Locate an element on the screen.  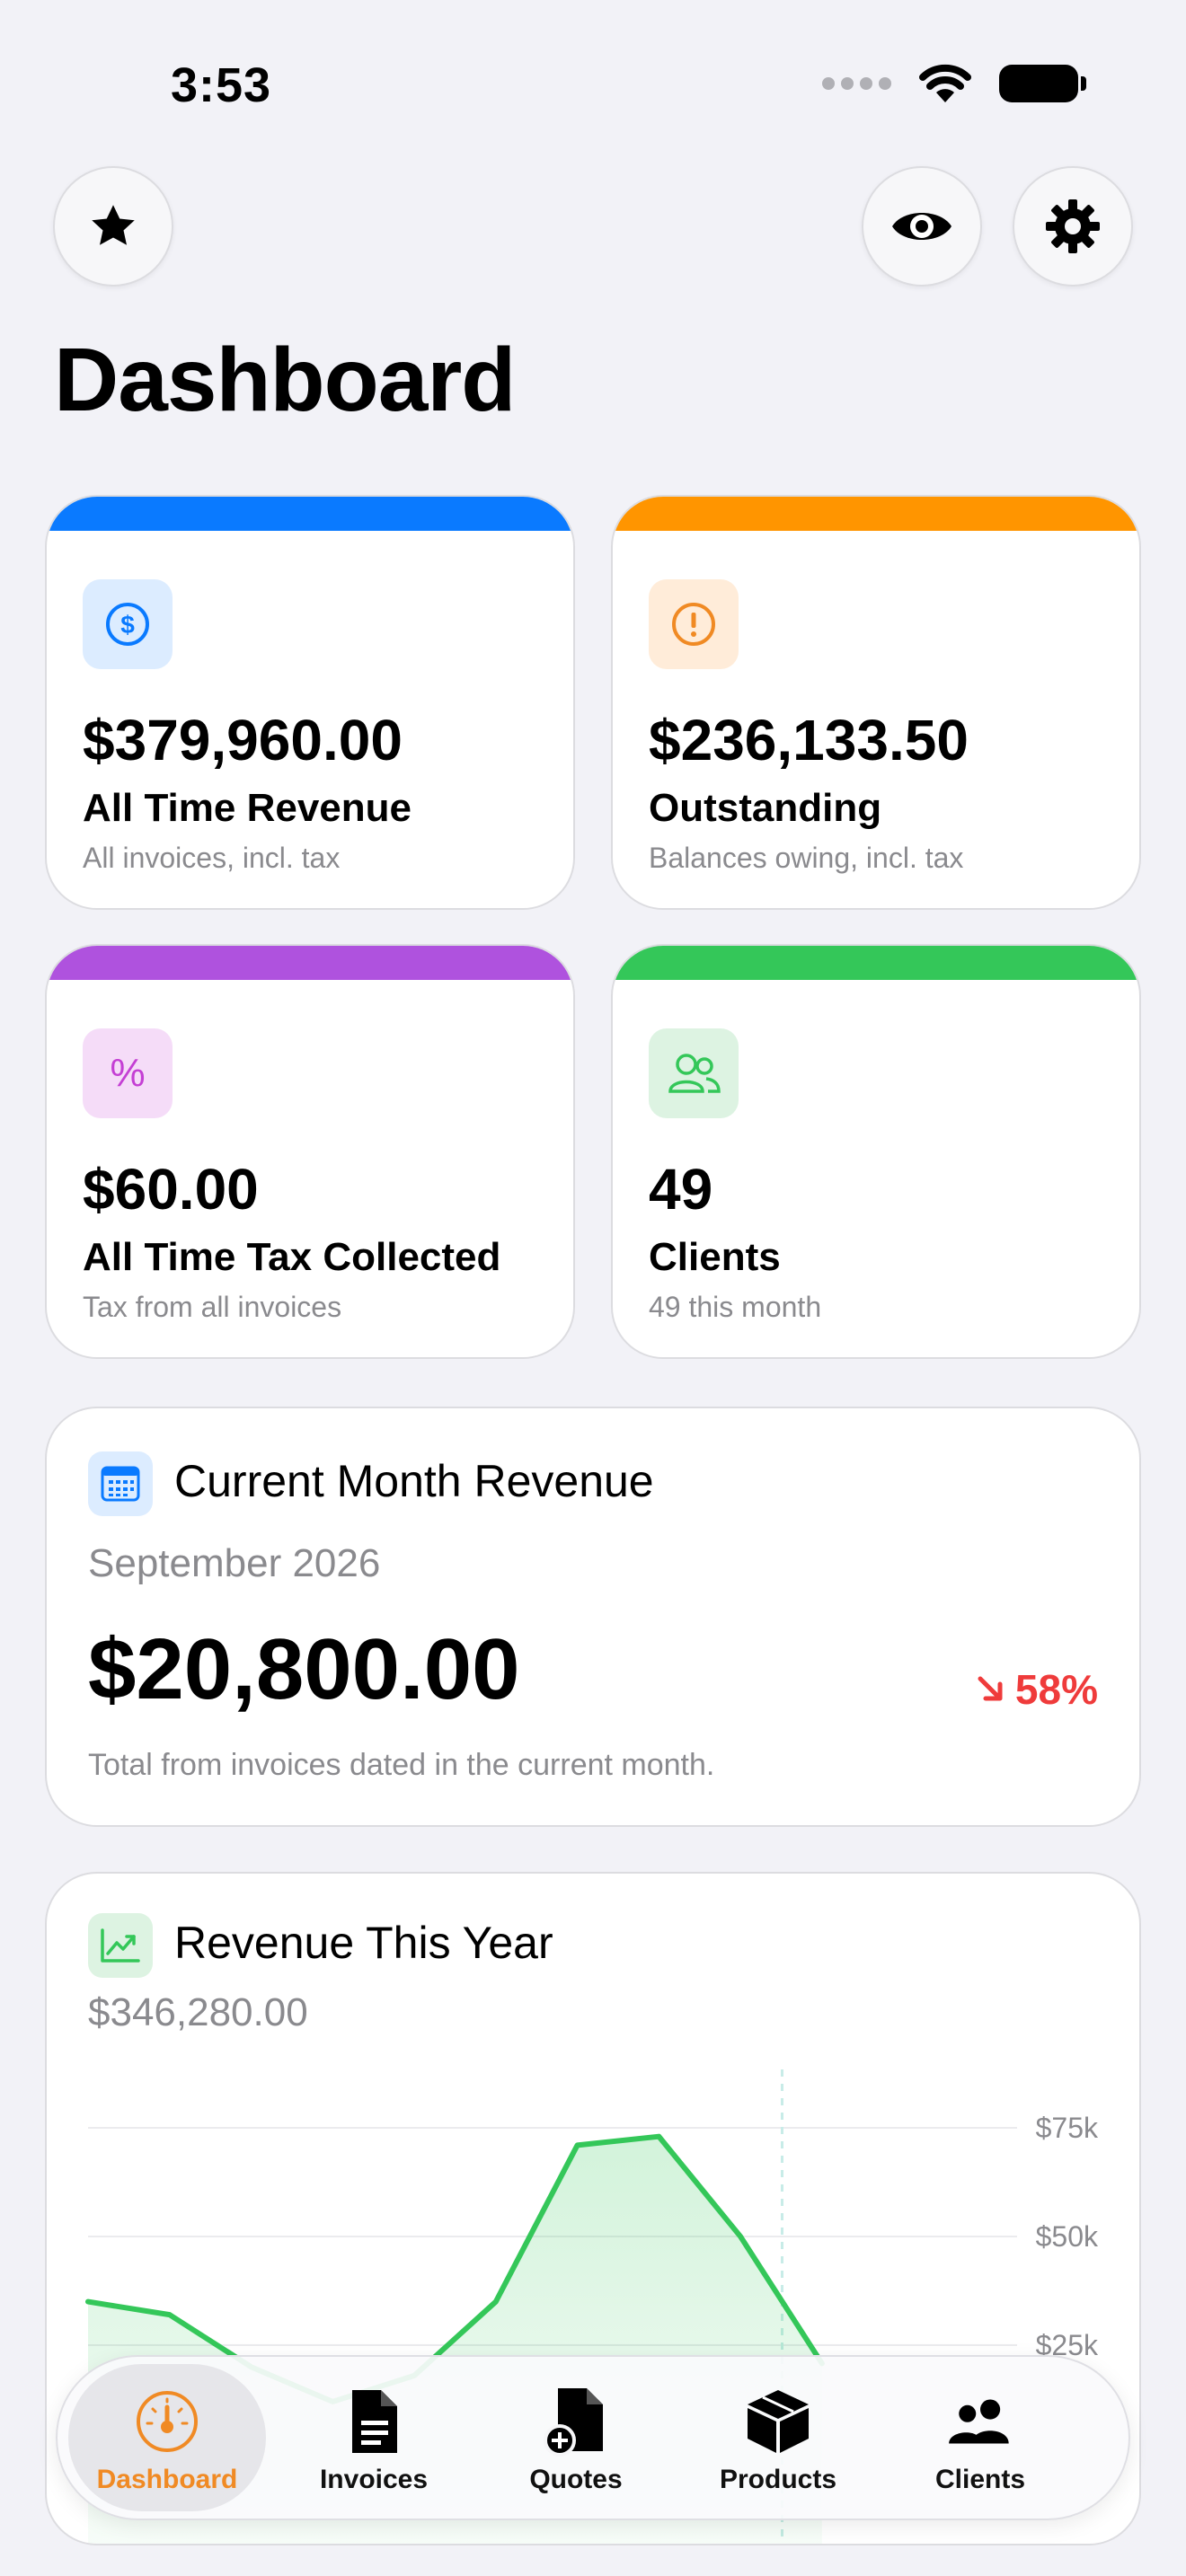
tab-label: Products is located at coordinates (778, 2479).